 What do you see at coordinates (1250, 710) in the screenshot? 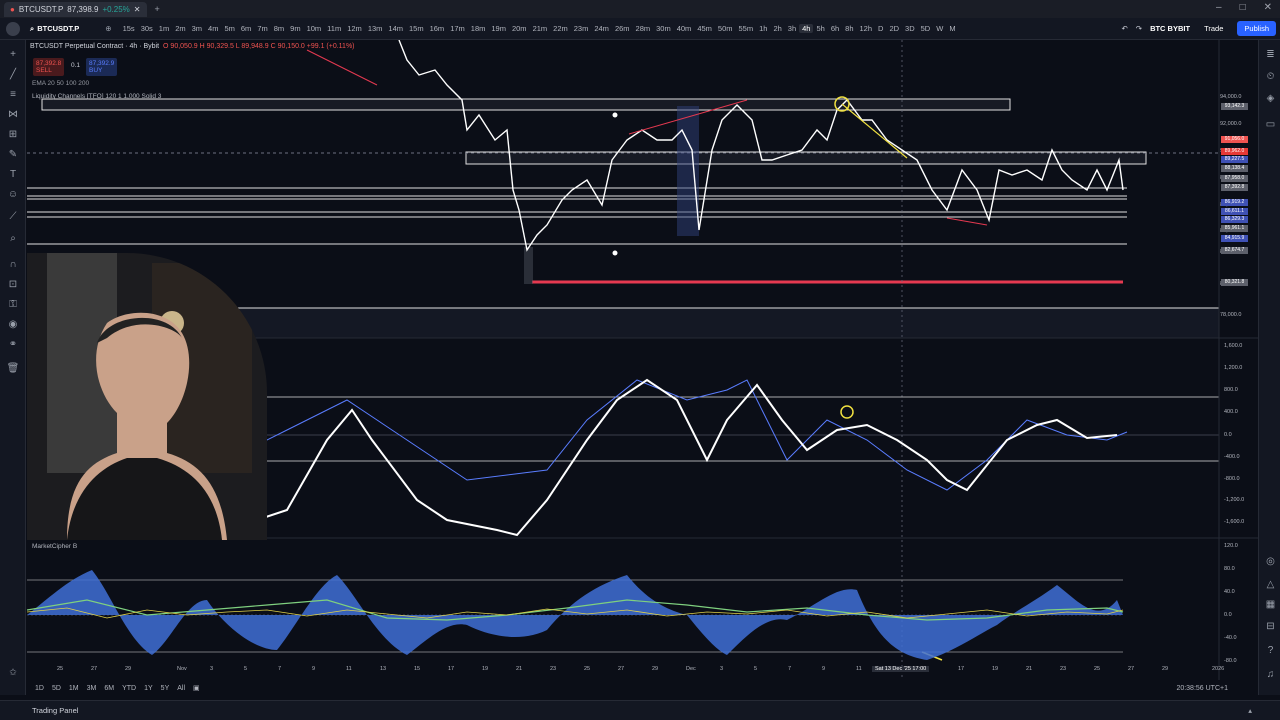
I see `maximize-panel-icon: ▴` at bounding box center [1250, 710].